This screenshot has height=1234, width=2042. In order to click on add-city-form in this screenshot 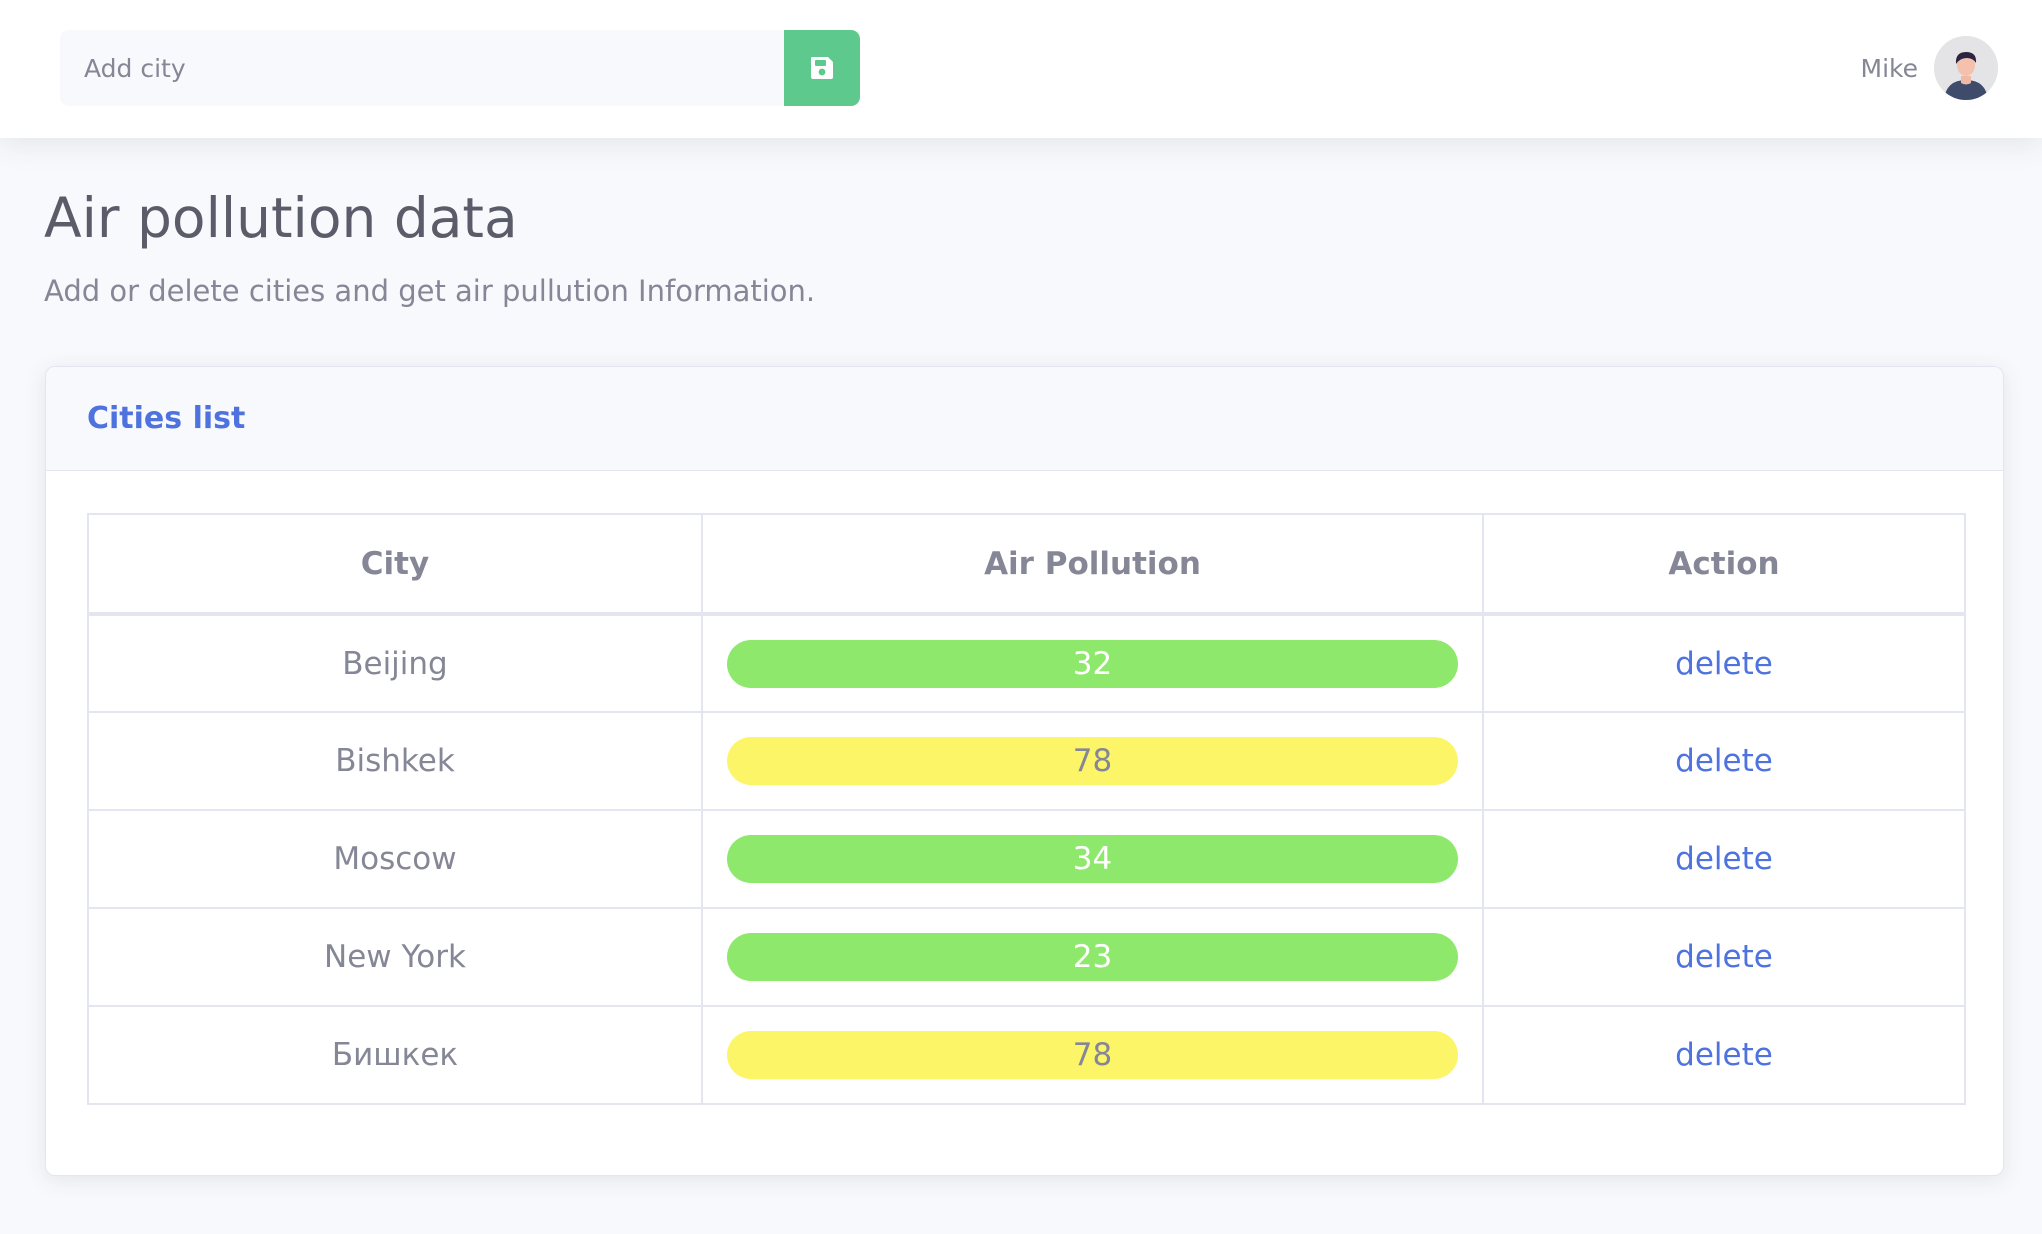, I will do `click(460, 68)`.